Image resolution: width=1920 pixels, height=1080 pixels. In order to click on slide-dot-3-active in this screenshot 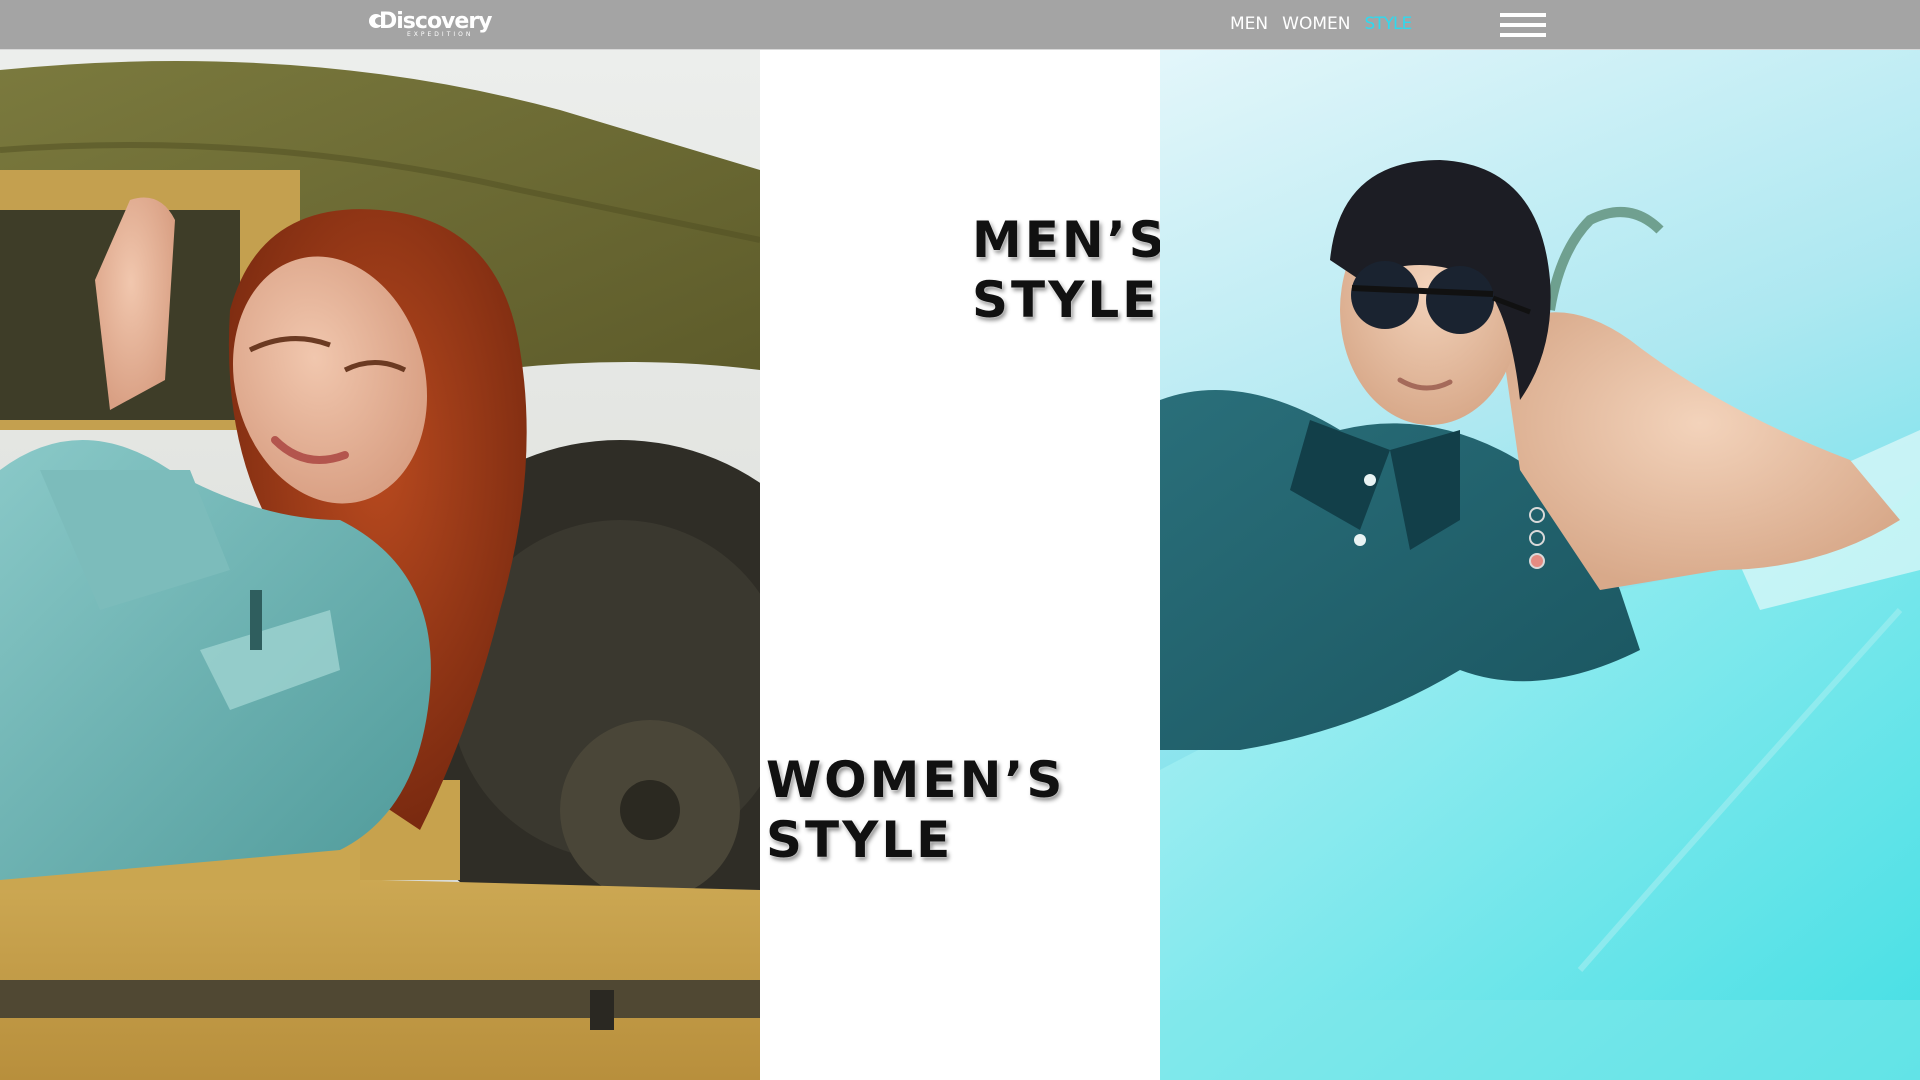, I will do `click(1537, 561)`.